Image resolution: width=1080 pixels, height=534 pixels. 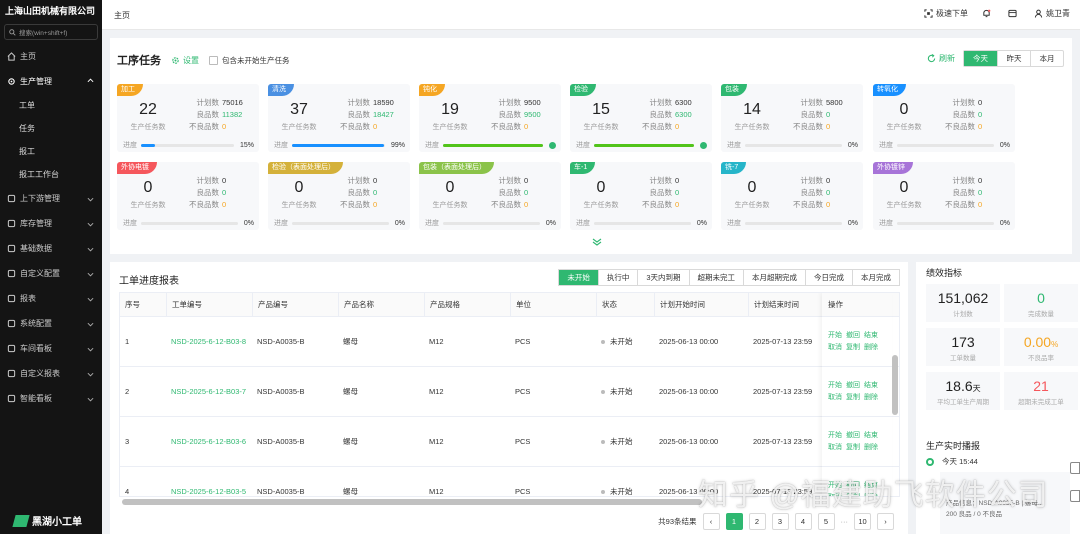 I want to click on task-card: 外协电镀 0 生产任务数 计划数 0 良品数 0 不良品数 0 进度 0%, so click(x=188, y=196).